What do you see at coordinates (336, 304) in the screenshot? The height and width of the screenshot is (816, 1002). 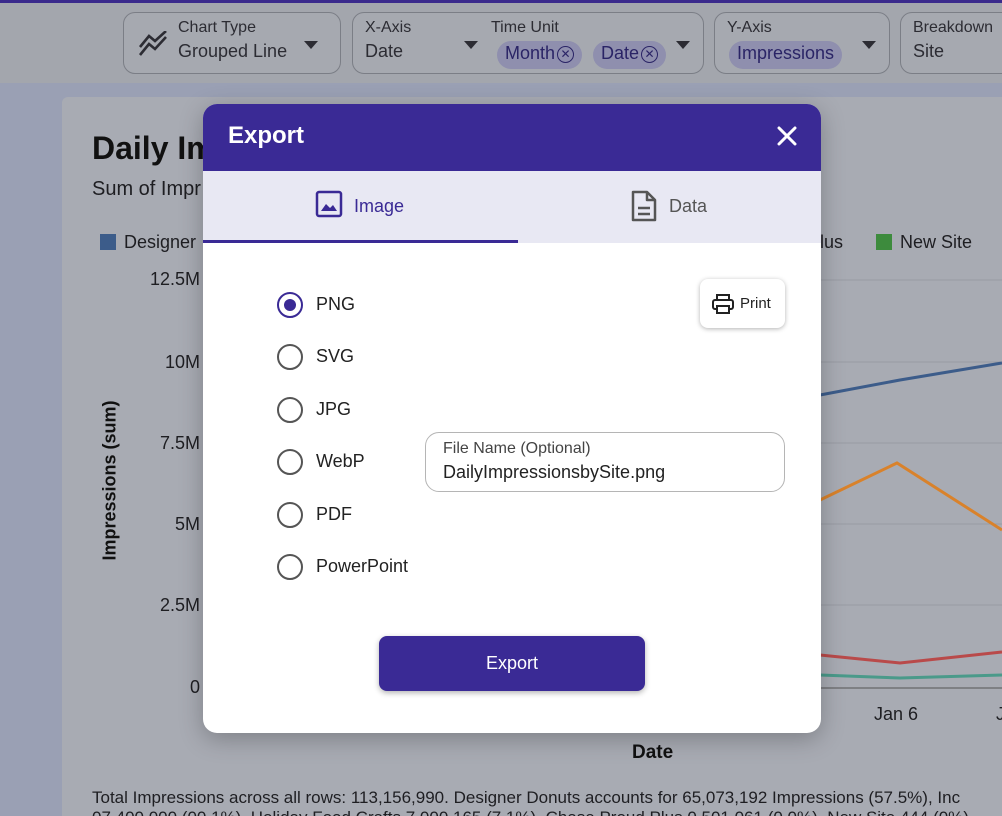 I see `format-label: PNG` at bounding box center [336, 304].